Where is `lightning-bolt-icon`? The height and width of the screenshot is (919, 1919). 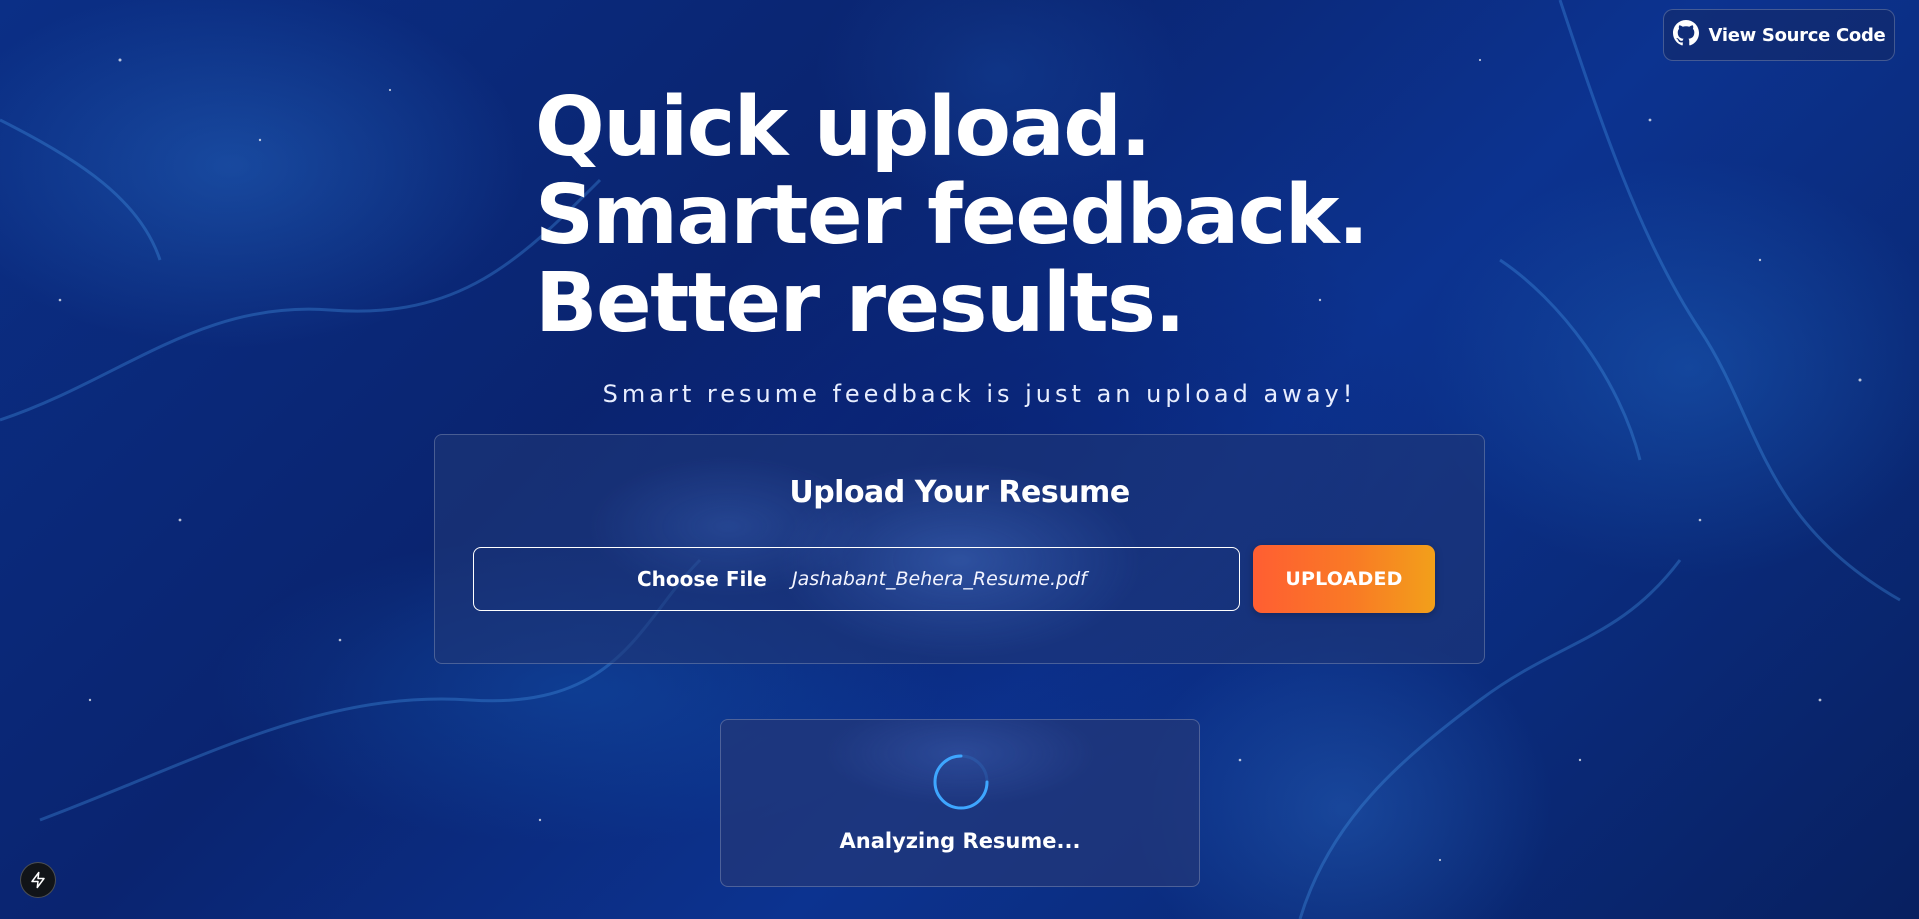 lightning-bolt-icon is located at coordinates (38, 880).